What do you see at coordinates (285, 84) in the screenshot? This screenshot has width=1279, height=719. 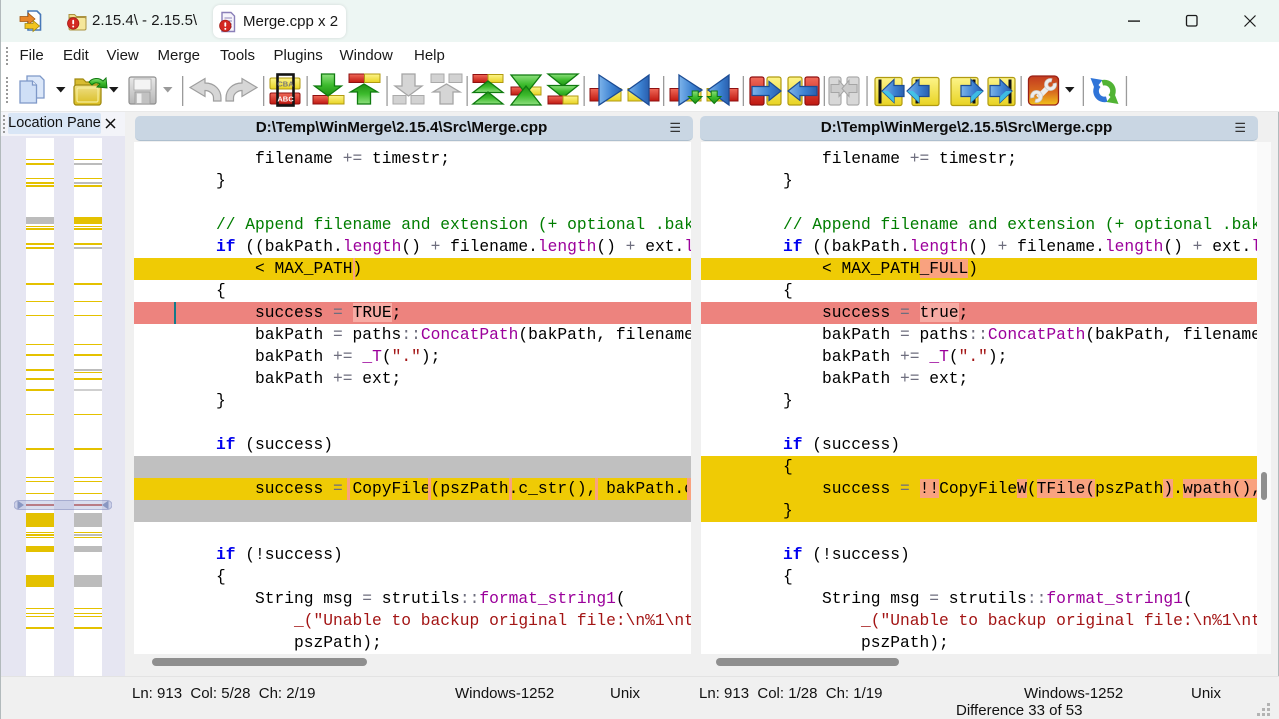 I see `svg-text: CBA` at bounding box center [285, 84].